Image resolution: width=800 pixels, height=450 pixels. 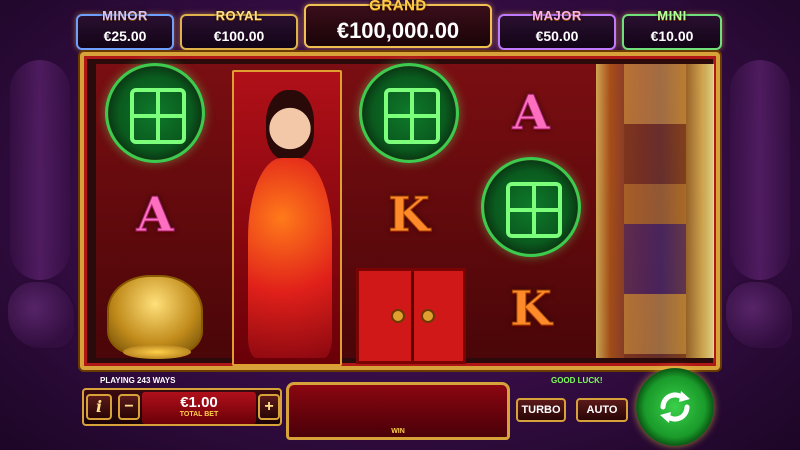 I want to click on reel-1-symbol-2: A, so click(x=155, y=215).